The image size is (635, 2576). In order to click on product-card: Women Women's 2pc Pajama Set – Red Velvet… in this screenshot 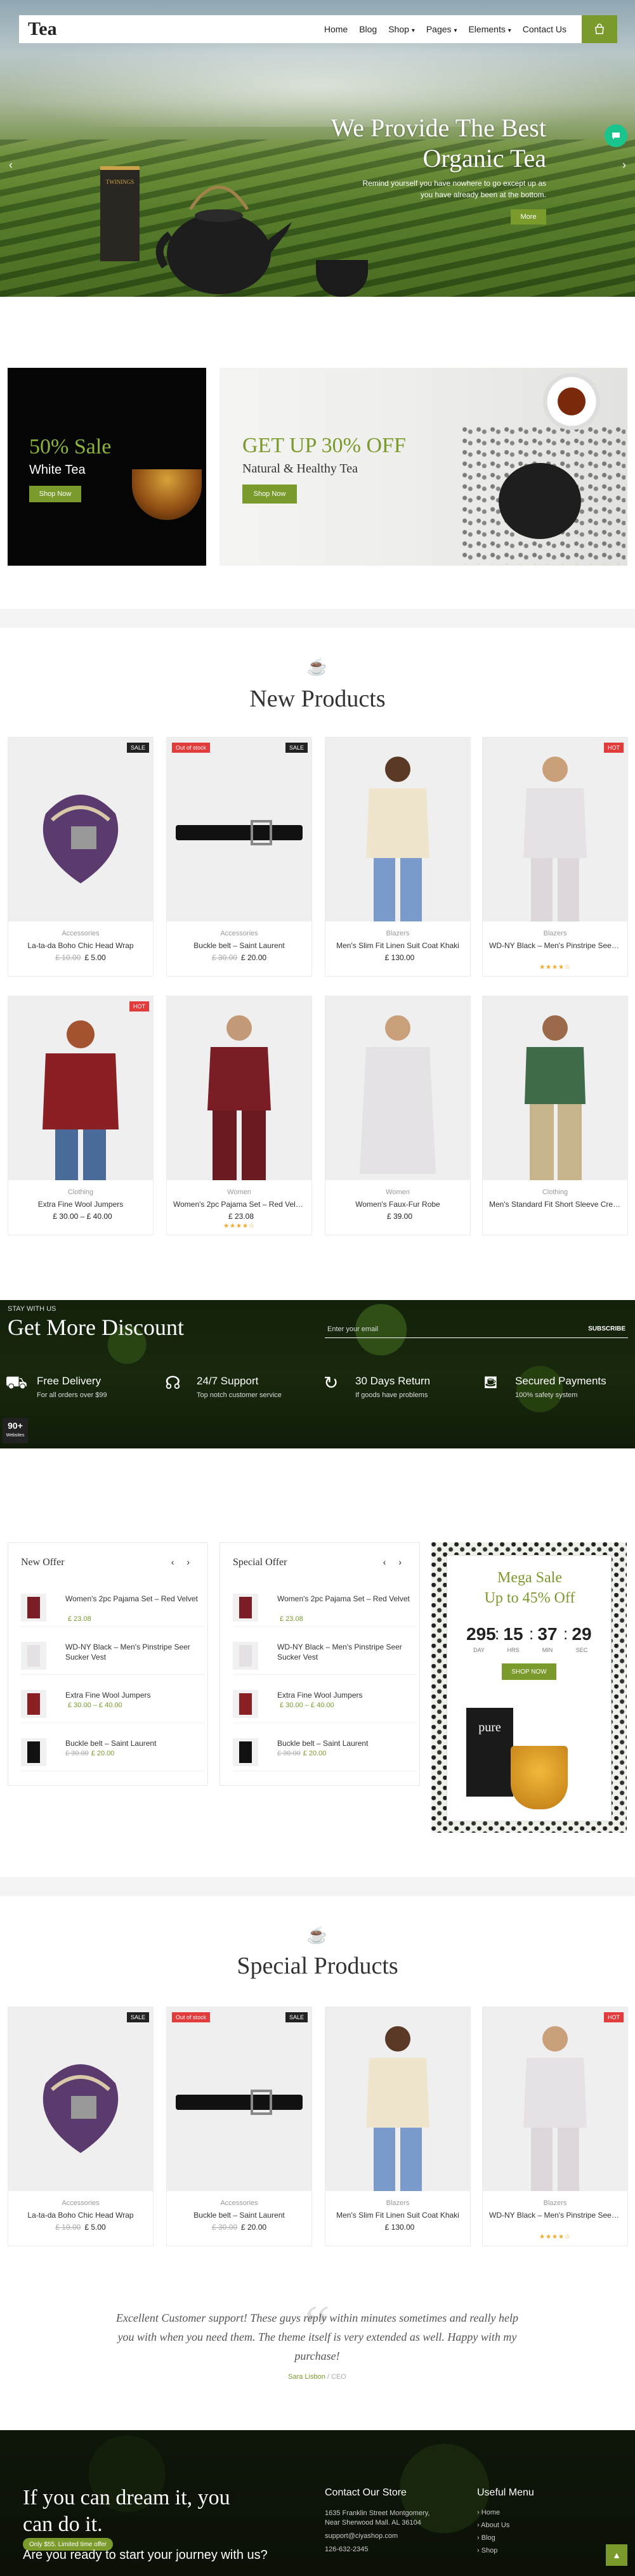, I will do `click(239, 1116)`.